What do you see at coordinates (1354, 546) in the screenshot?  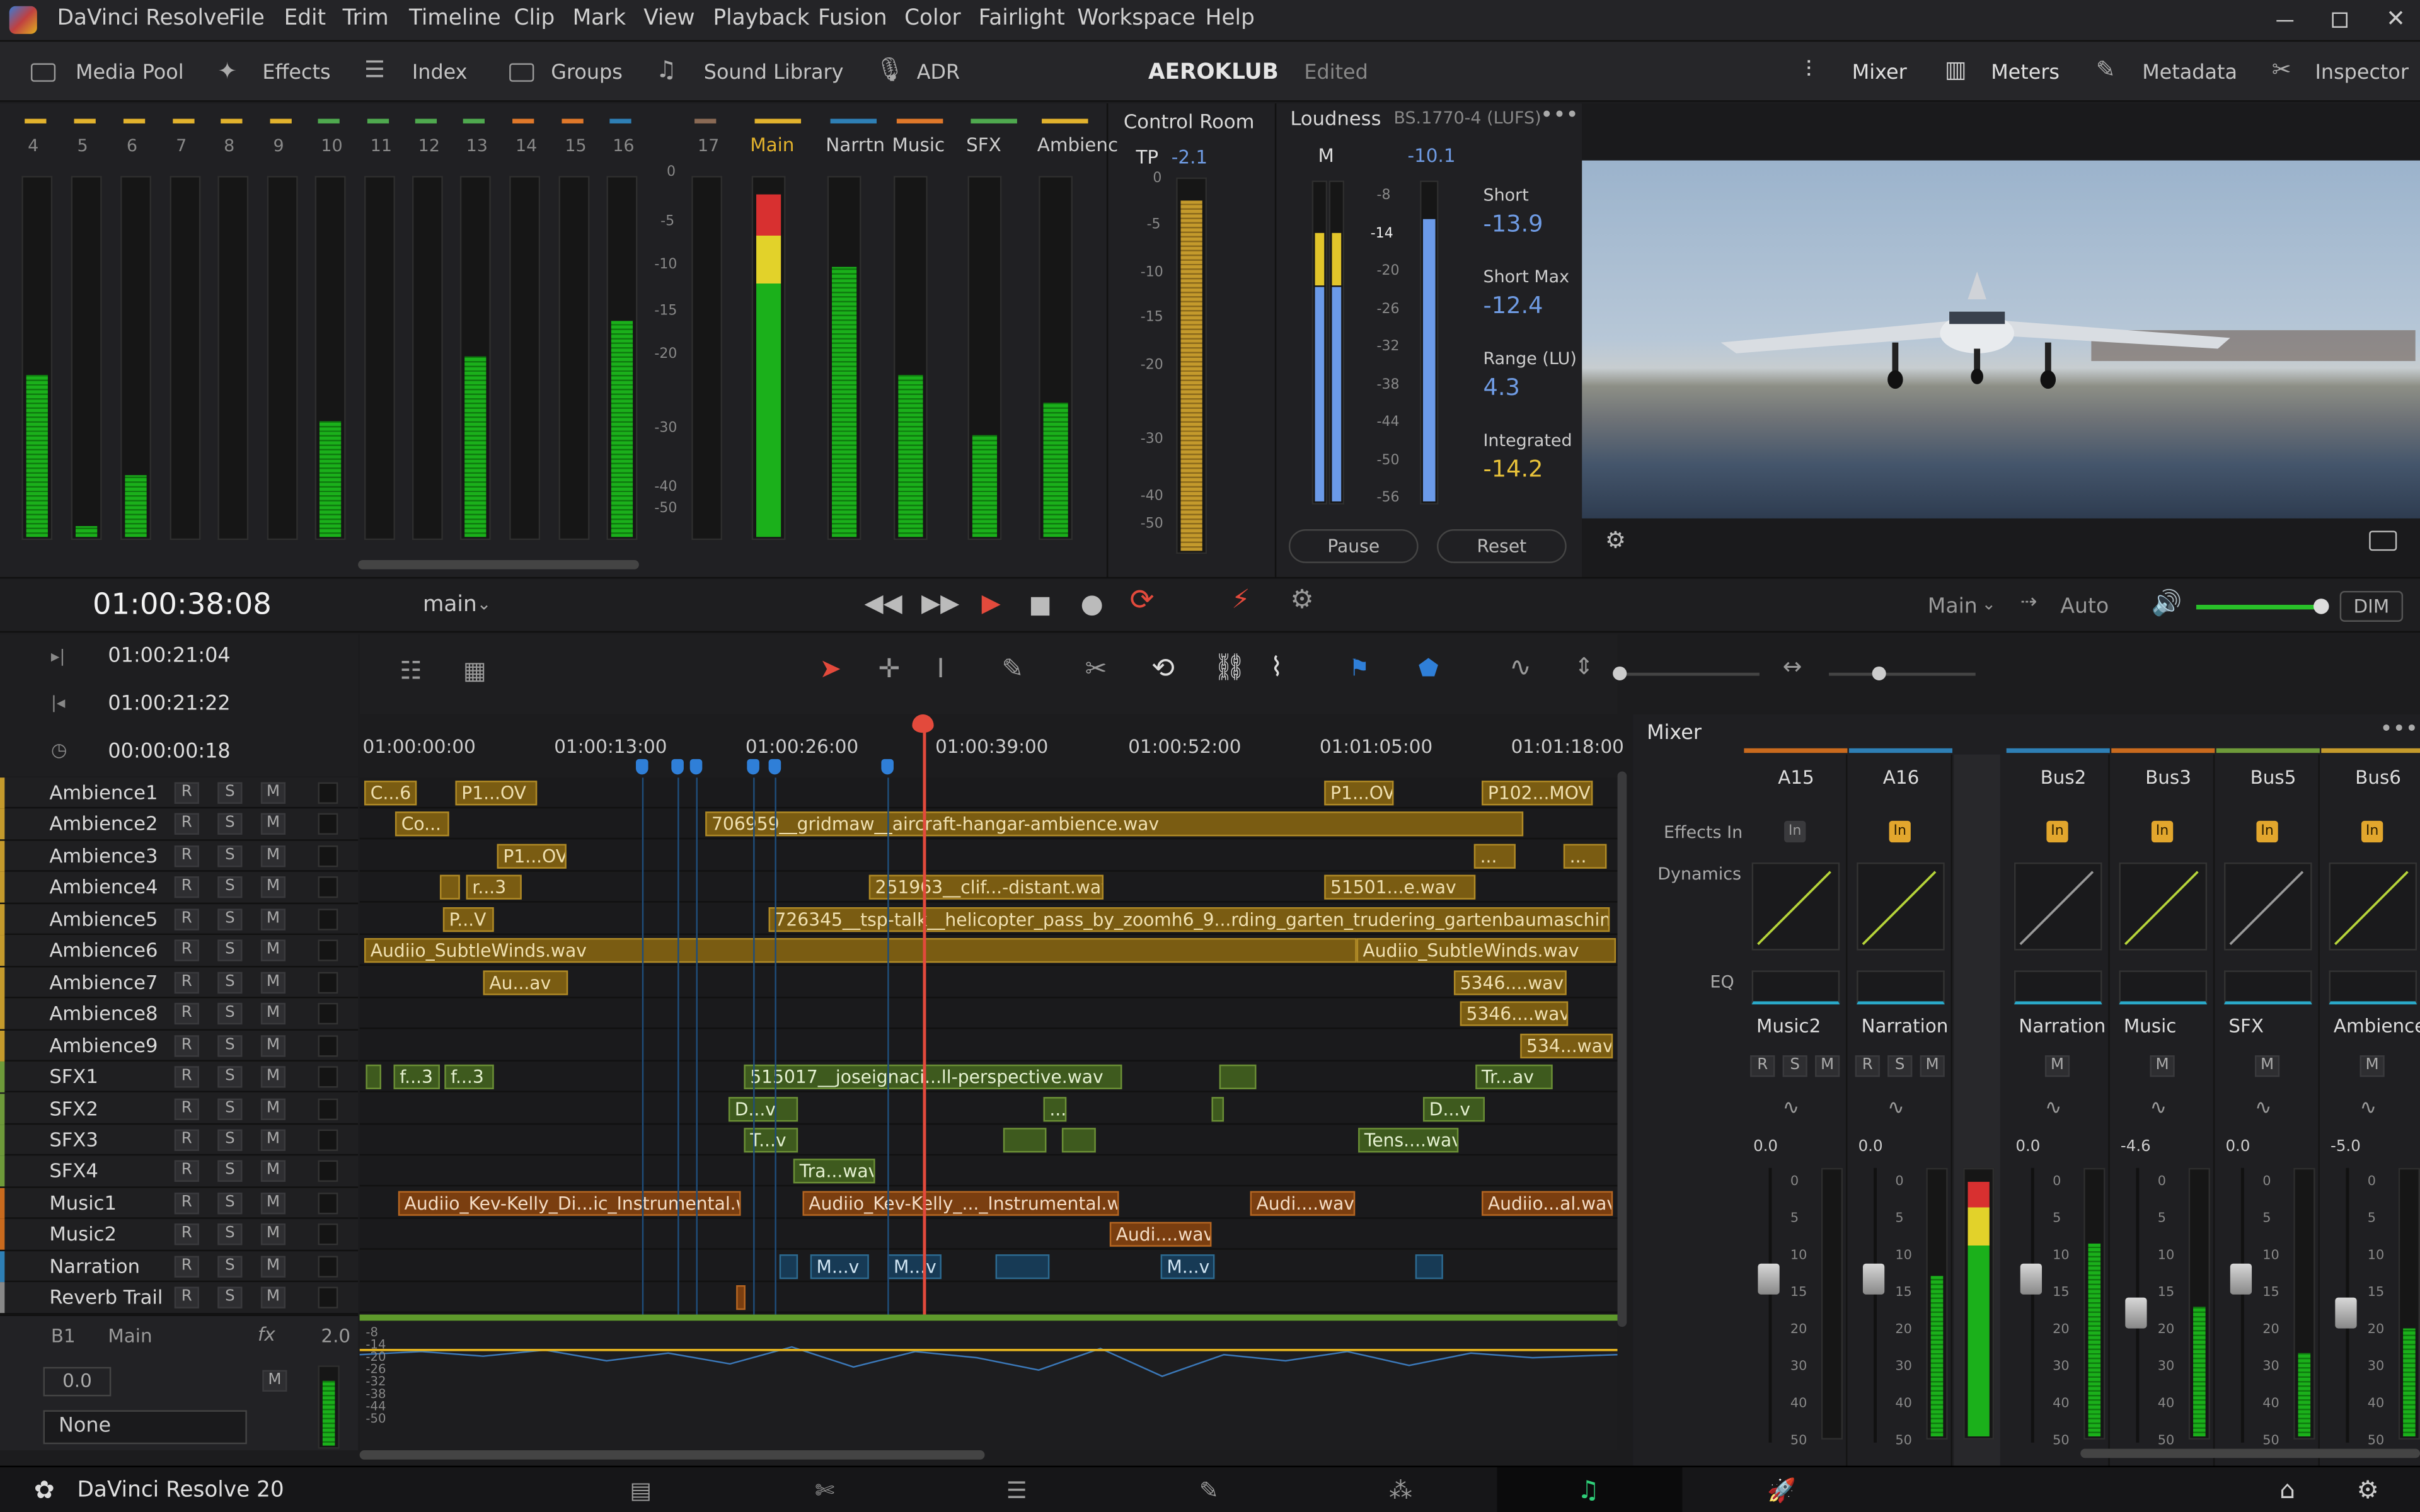 I see `pause-button: Pause` at bounding box center [1354, 546].